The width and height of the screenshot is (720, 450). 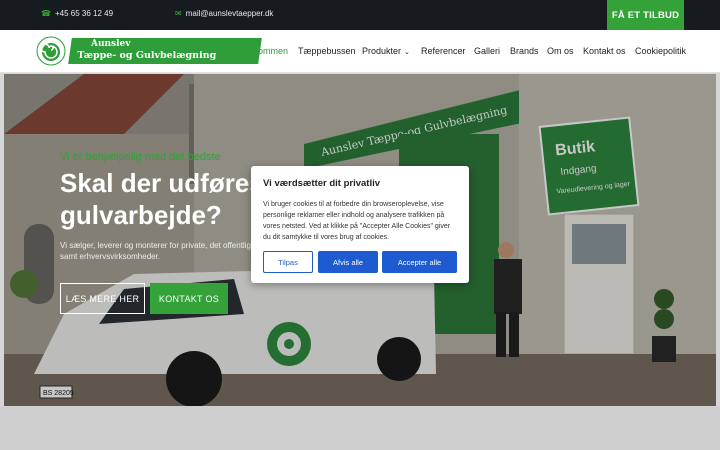 What do you see at coordinates (84, 13) in the screenshot?
I see `phone-number: +45 65 36 12 49` at bounding box center [84, 13].